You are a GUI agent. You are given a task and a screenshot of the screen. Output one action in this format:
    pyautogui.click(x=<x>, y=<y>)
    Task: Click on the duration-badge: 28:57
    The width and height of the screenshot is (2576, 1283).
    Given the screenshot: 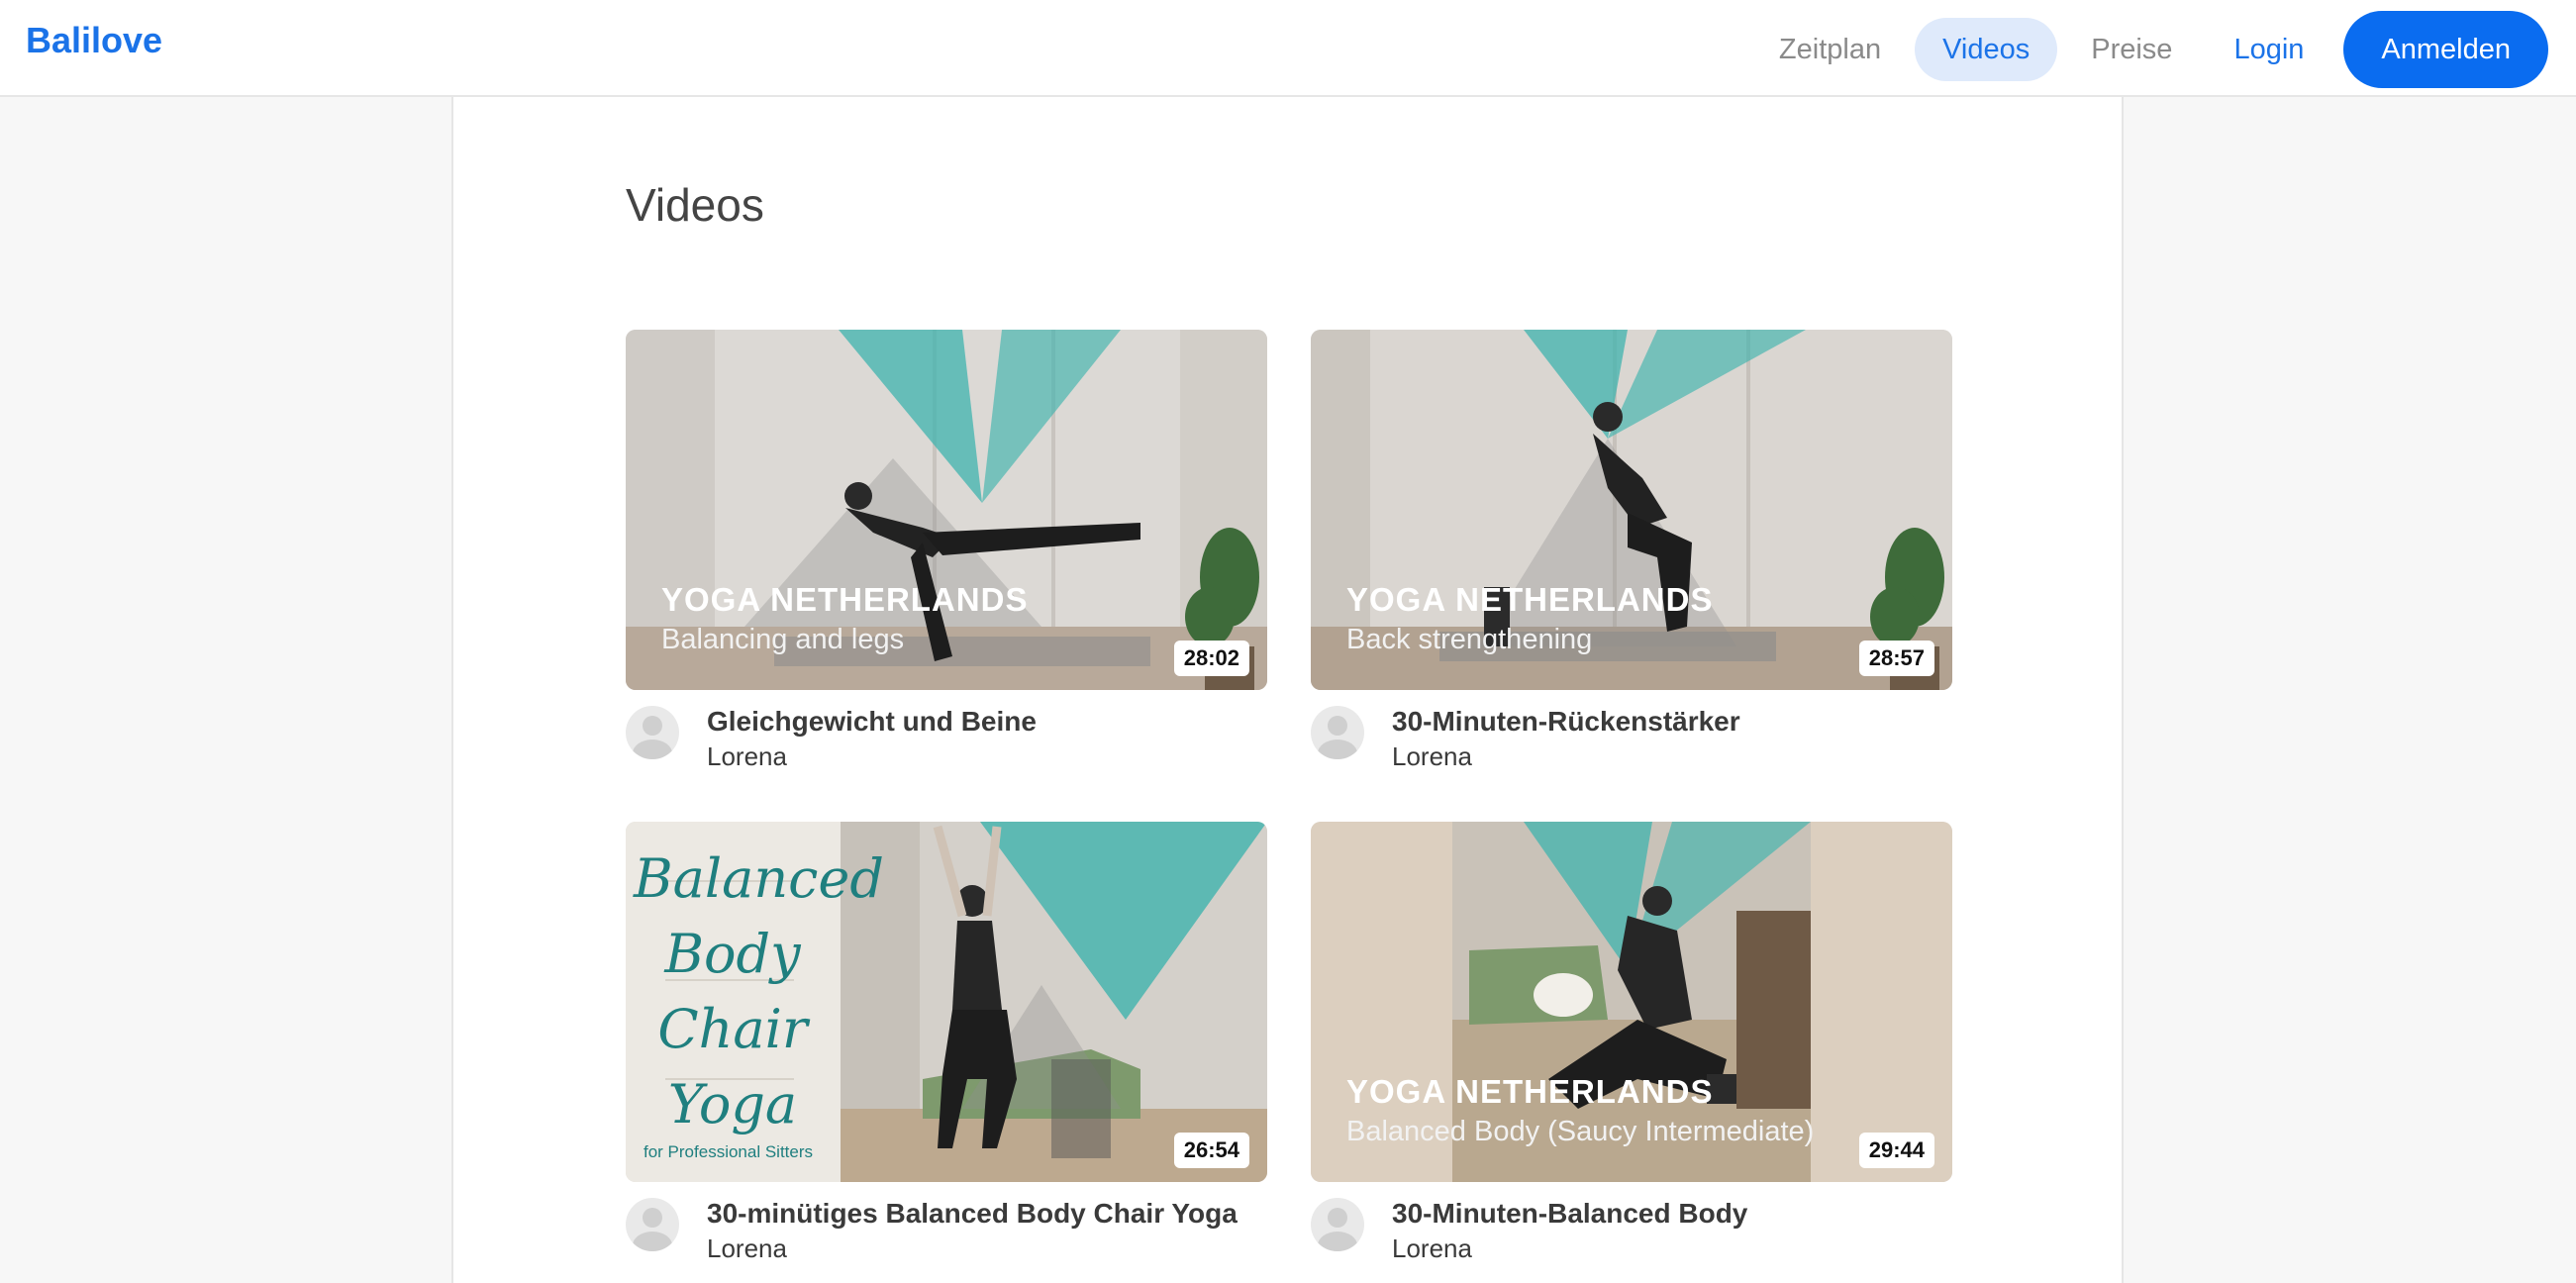 What is the action you would take?
    pyautogui.click(x=1896, y=658)
    